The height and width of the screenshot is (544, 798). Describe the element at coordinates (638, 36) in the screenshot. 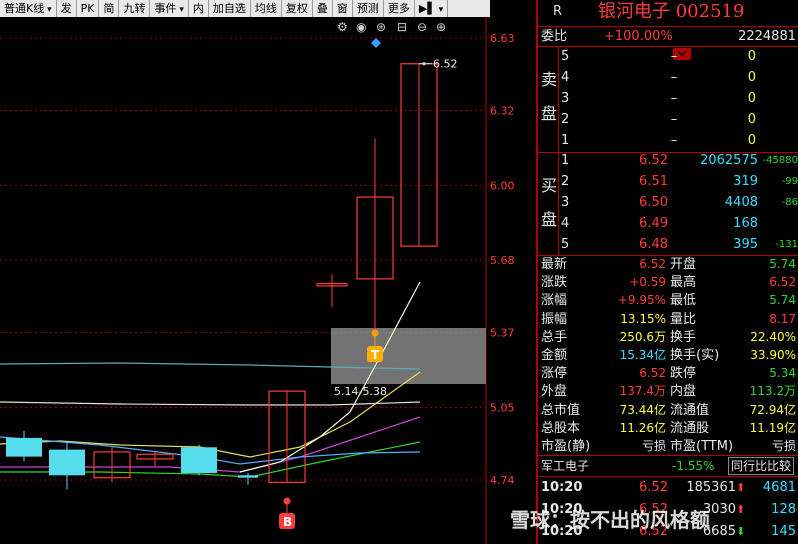

I see `weibi-pct: +100.00%` at that location.